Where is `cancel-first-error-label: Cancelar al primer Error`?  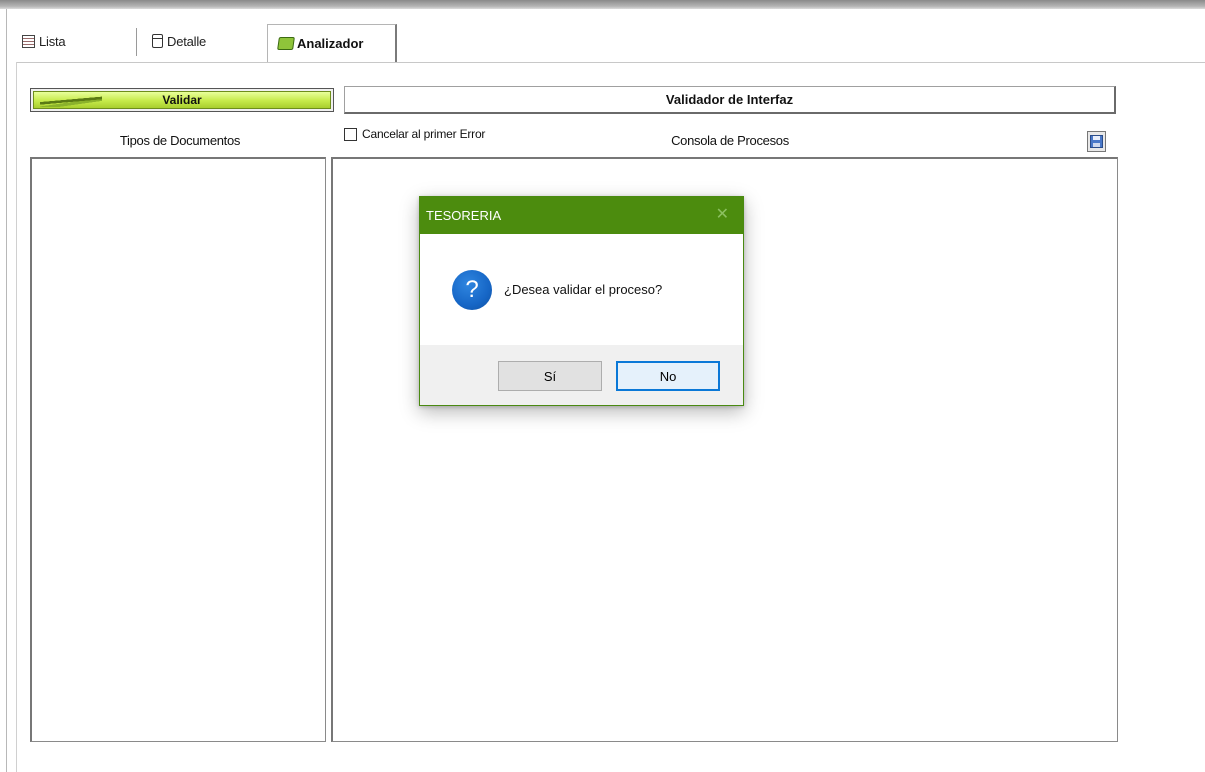 cancel-first-error-label: Cancelar al primer Error is located at coordinates (424, 134).